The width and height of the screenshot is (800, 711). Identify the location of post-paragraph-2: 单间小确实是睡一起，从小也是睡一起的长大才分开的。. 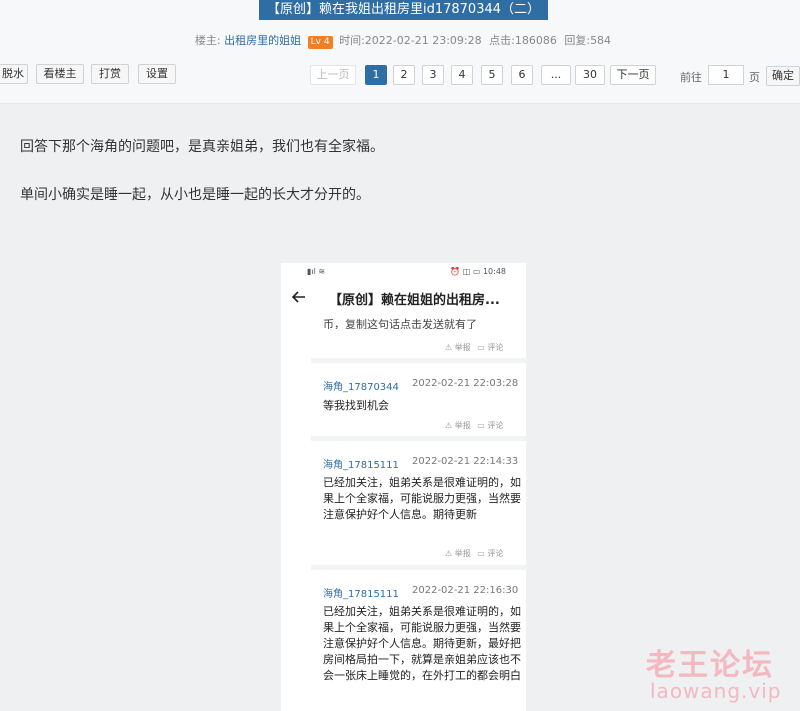
(195, 195).